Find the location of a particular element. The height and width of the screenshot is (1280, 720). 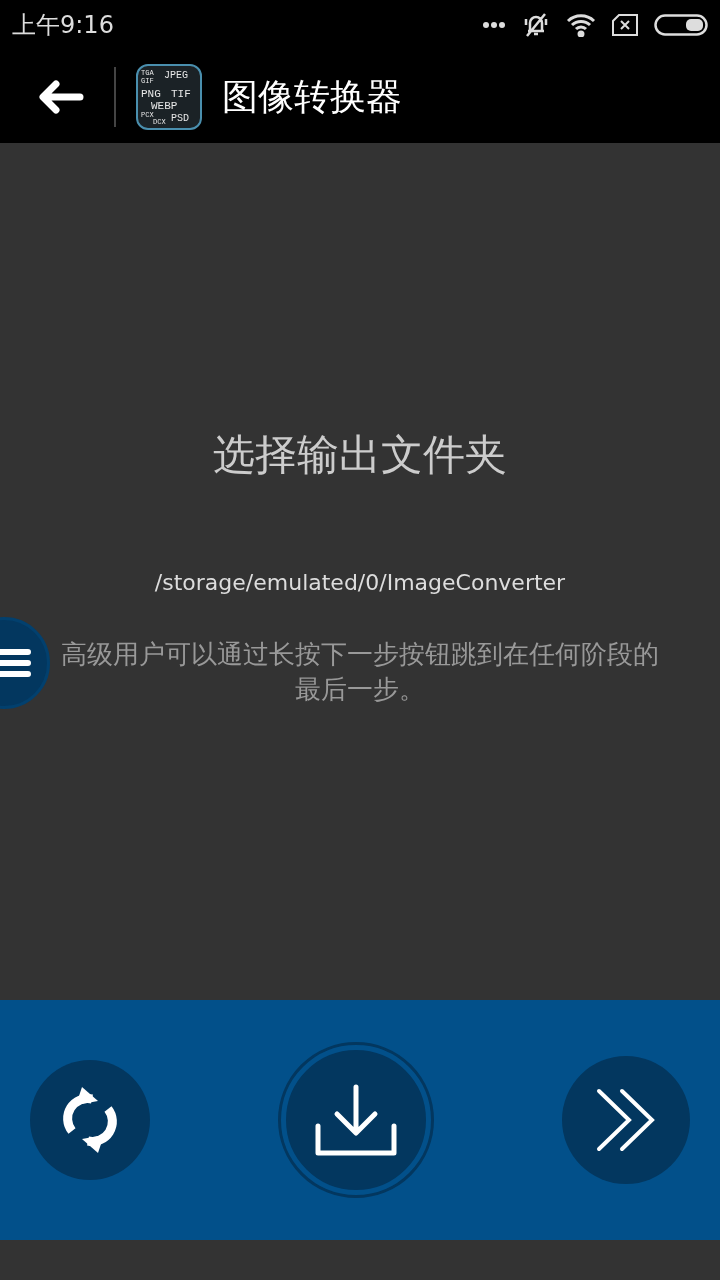

app-title: 图像转换器 is located at coordinates (312, 96).